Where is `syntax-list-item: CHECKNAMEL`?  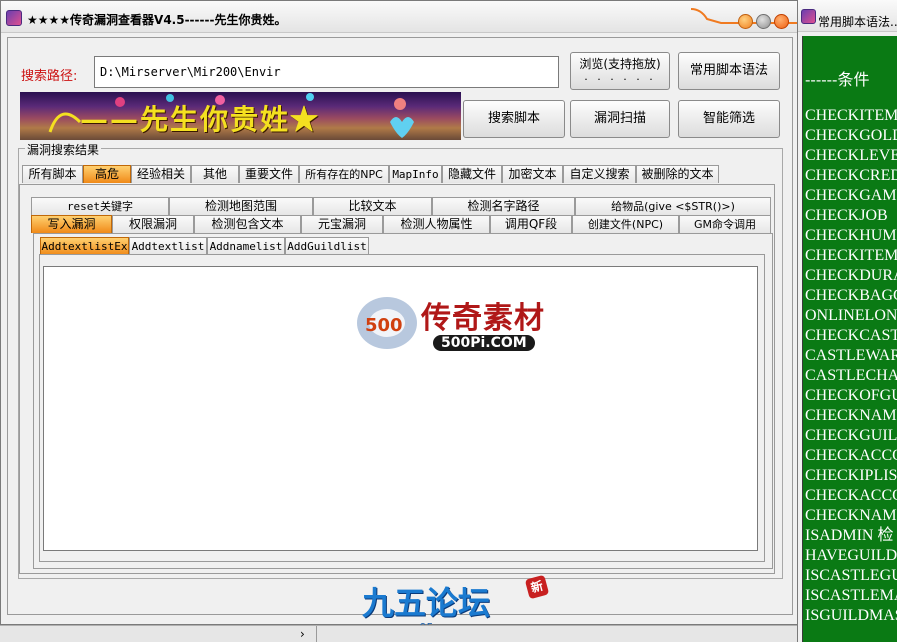 syntax-list-item: CHECKNAMEL is located at coordinates (851, 515).